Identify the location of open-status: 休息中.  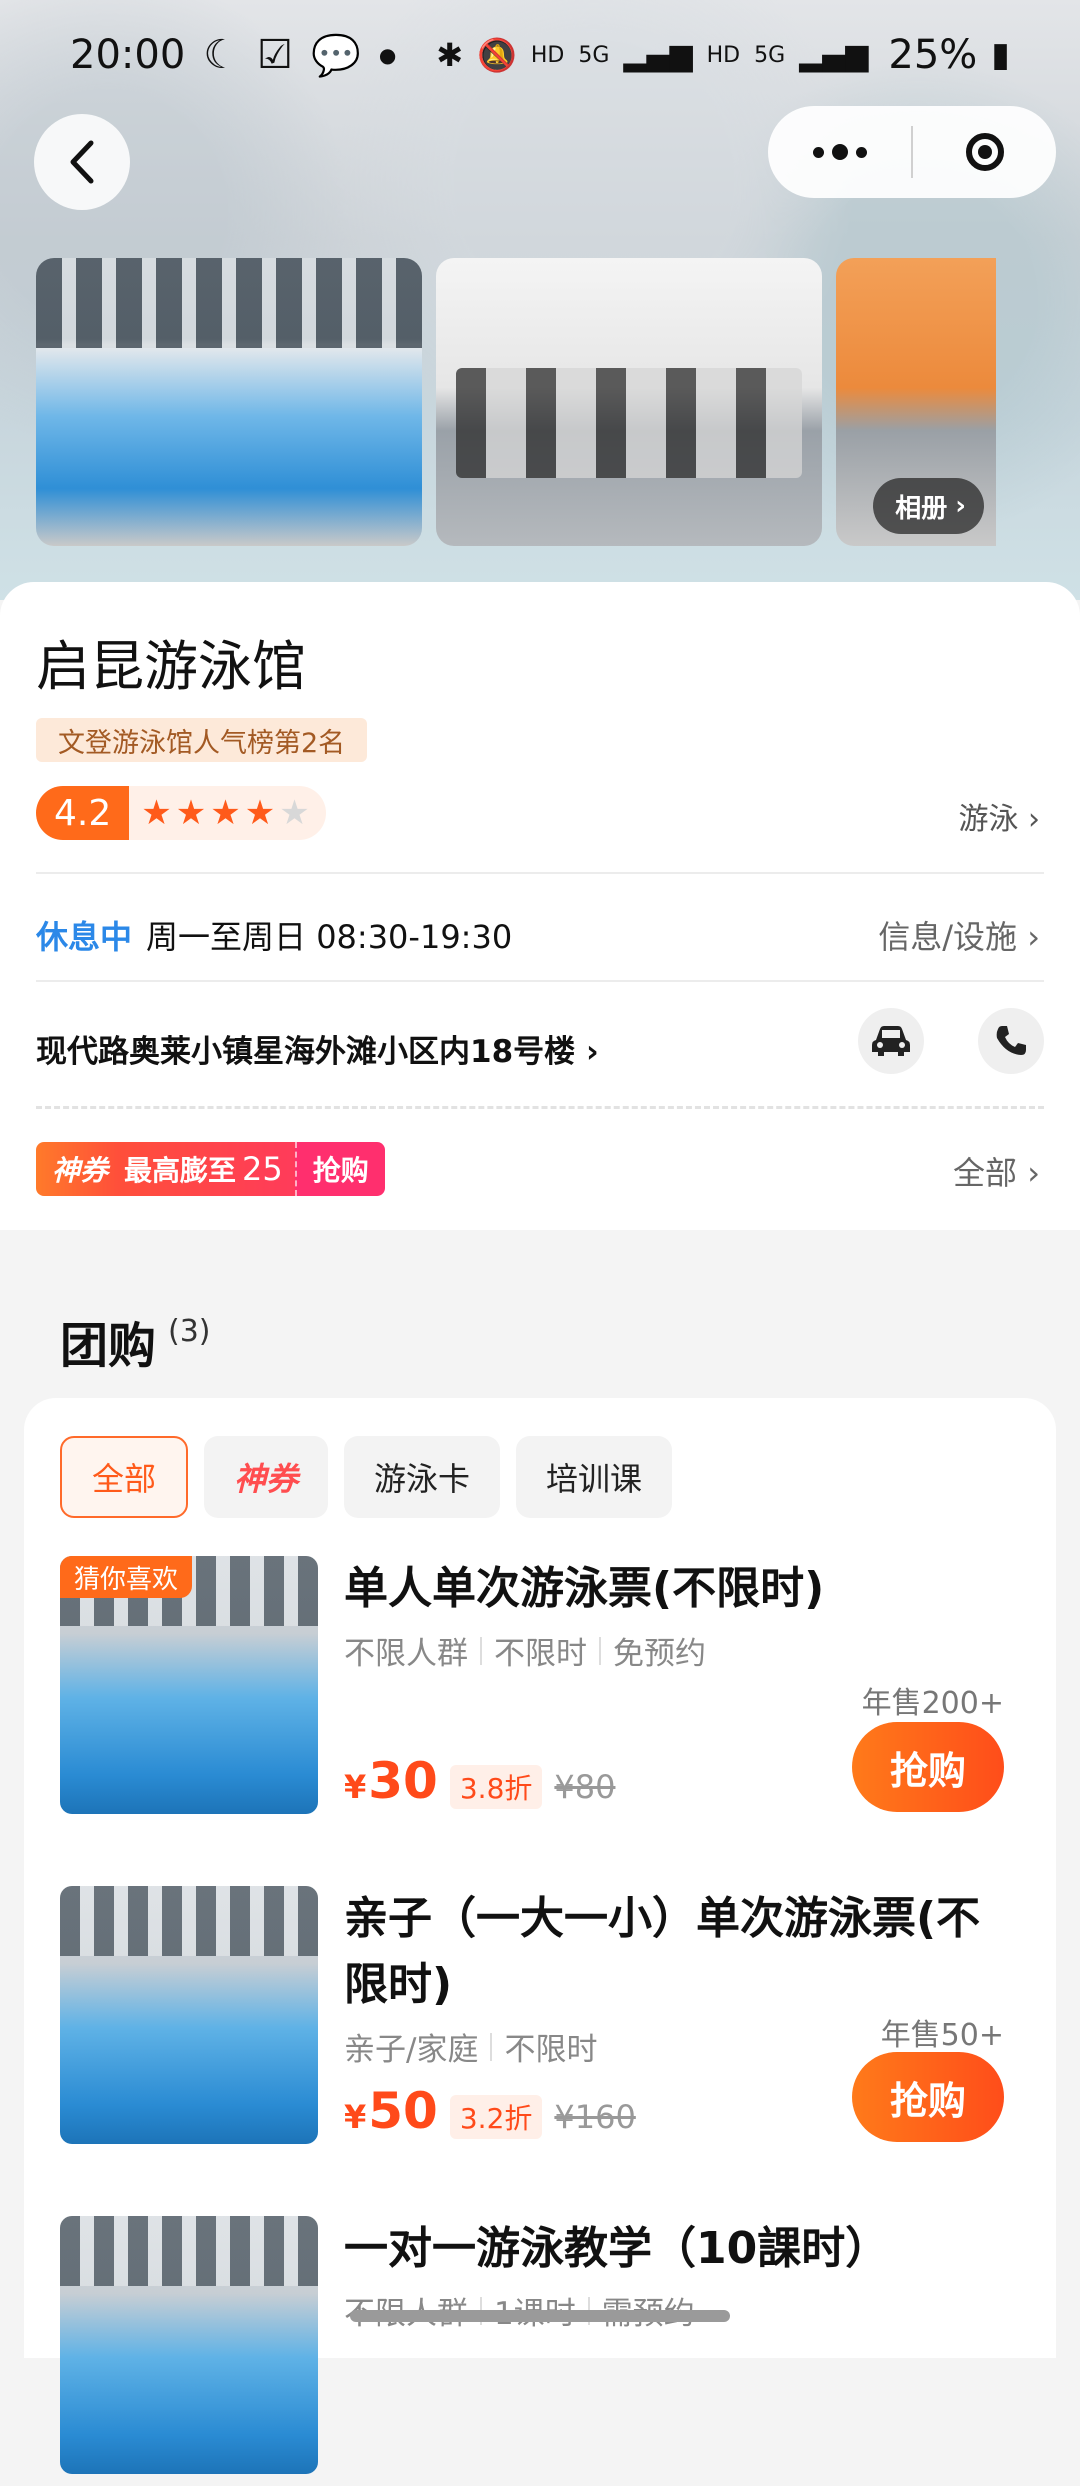
(84, 937).